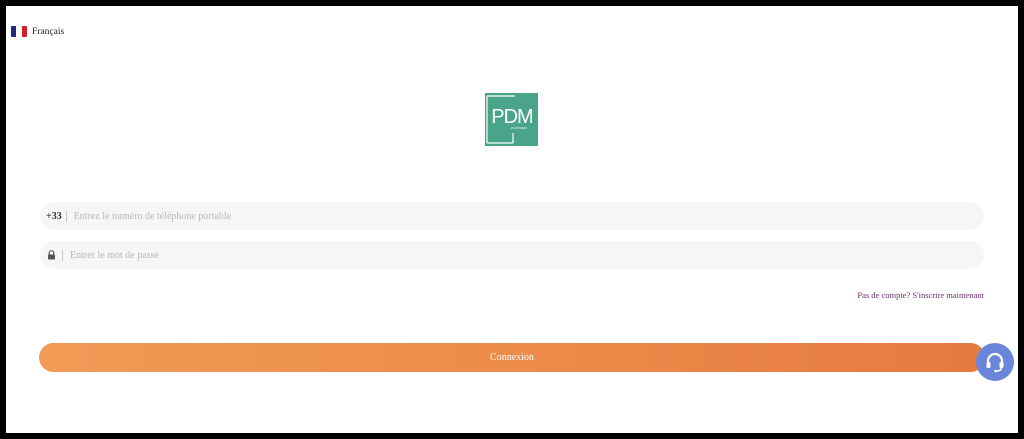  Describe the element at coordinates (527, 255) in the screenshot. I see `password-input` at that location.